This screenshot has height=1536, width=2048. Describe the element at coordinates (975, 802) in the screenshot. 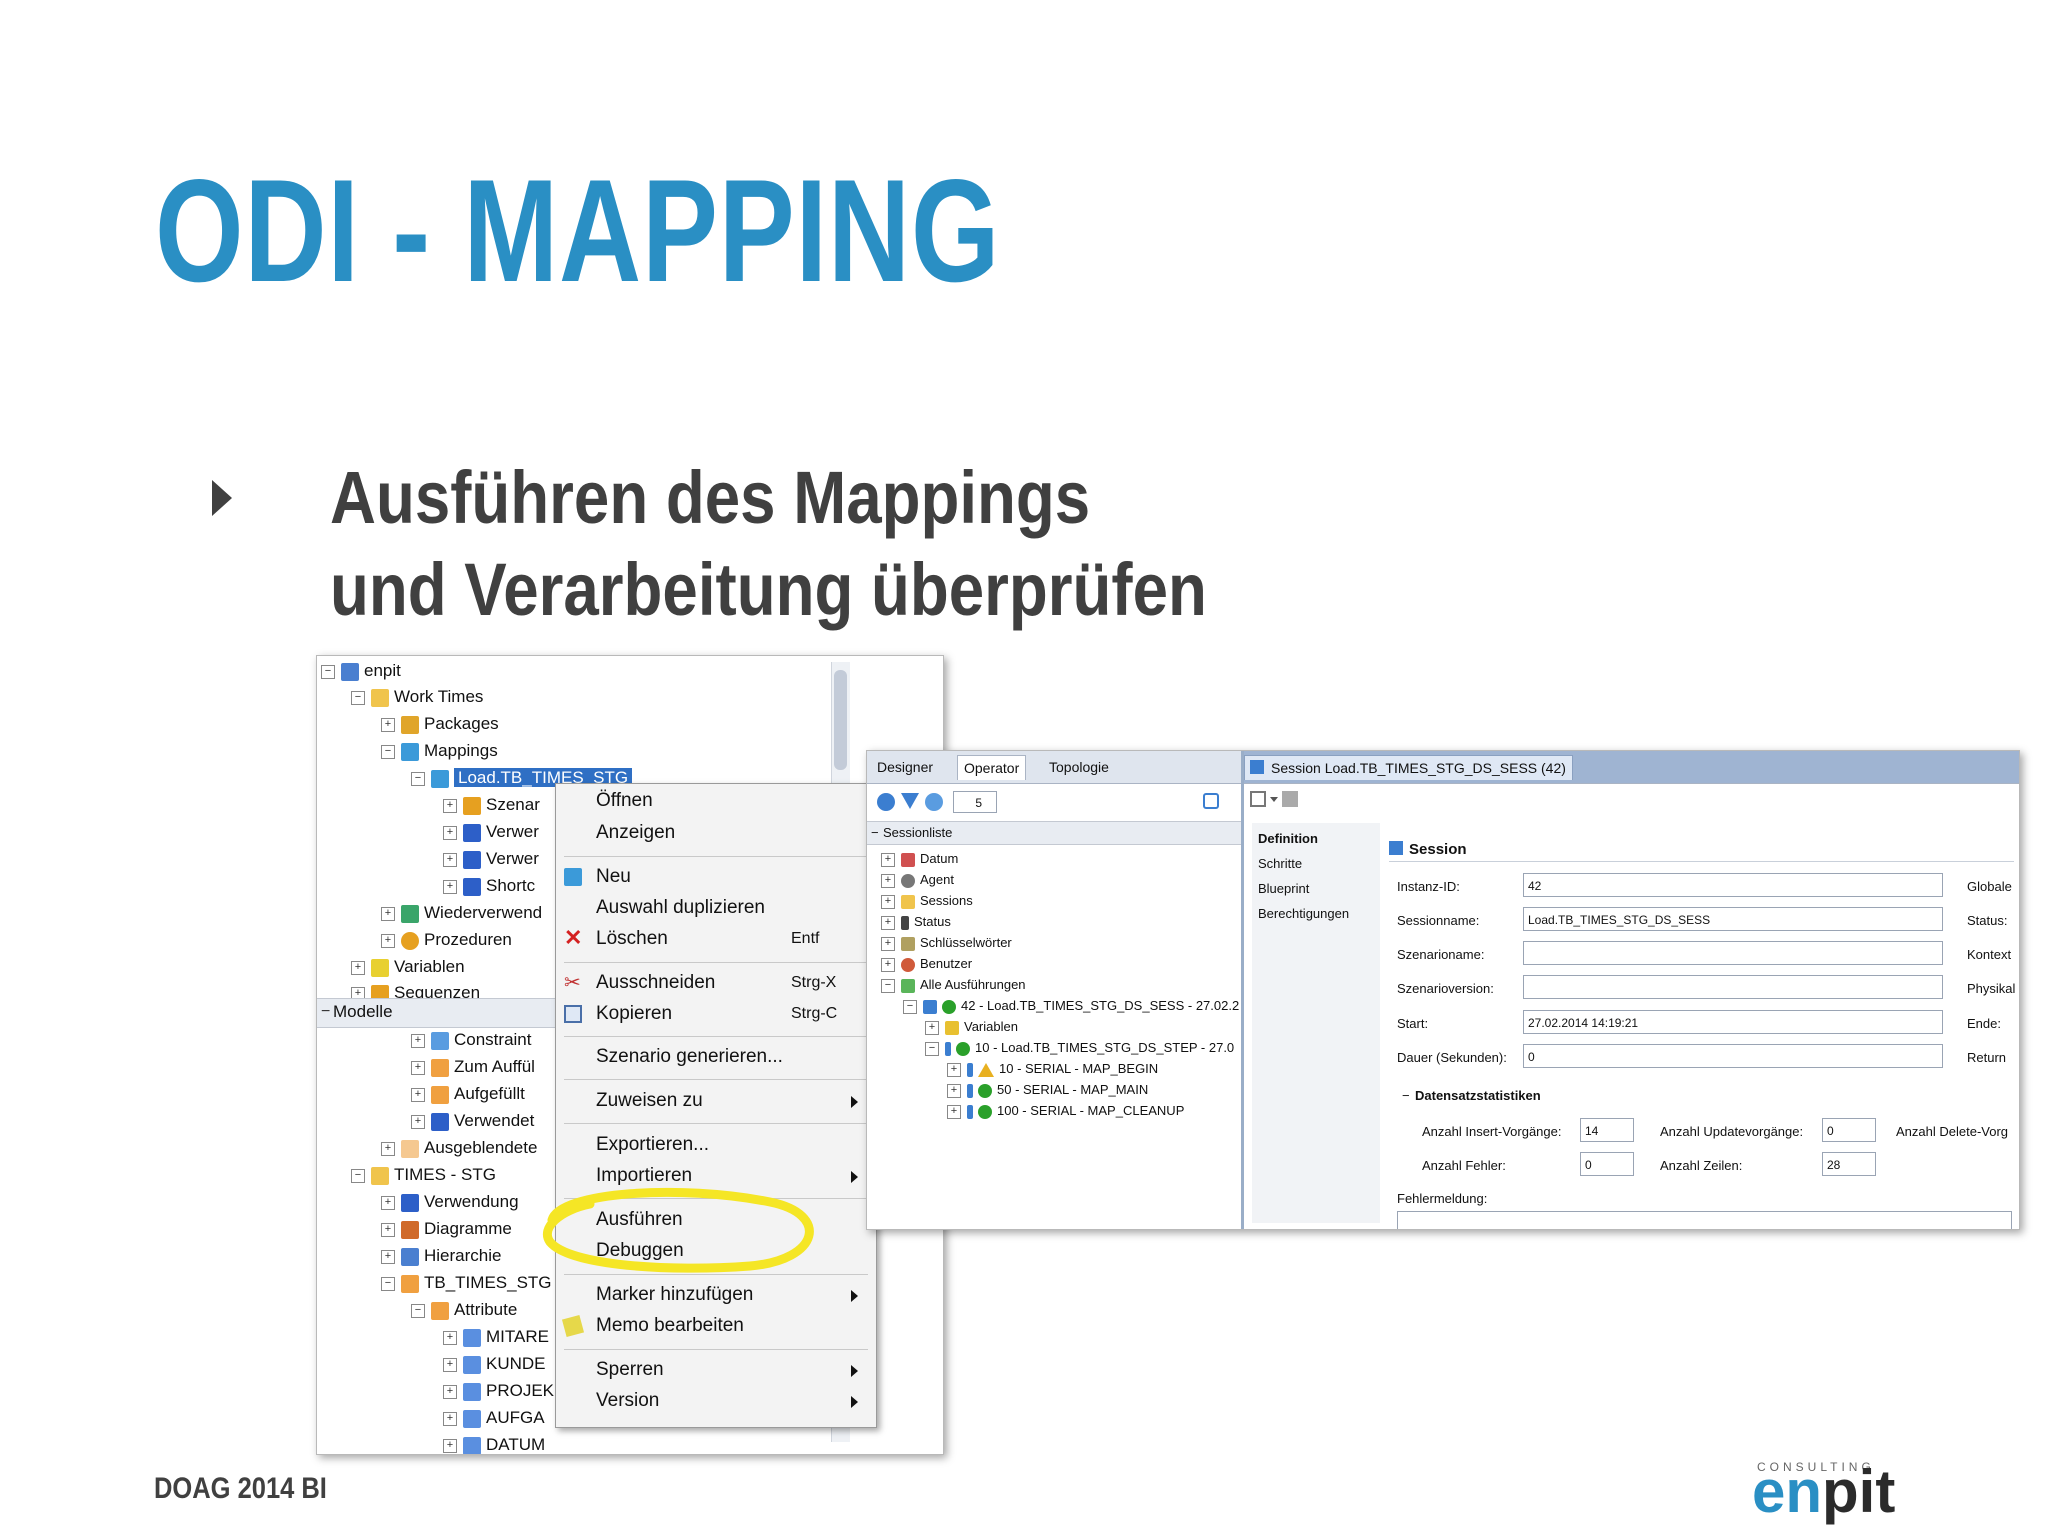

I see `spinner-input: 5` at that location.